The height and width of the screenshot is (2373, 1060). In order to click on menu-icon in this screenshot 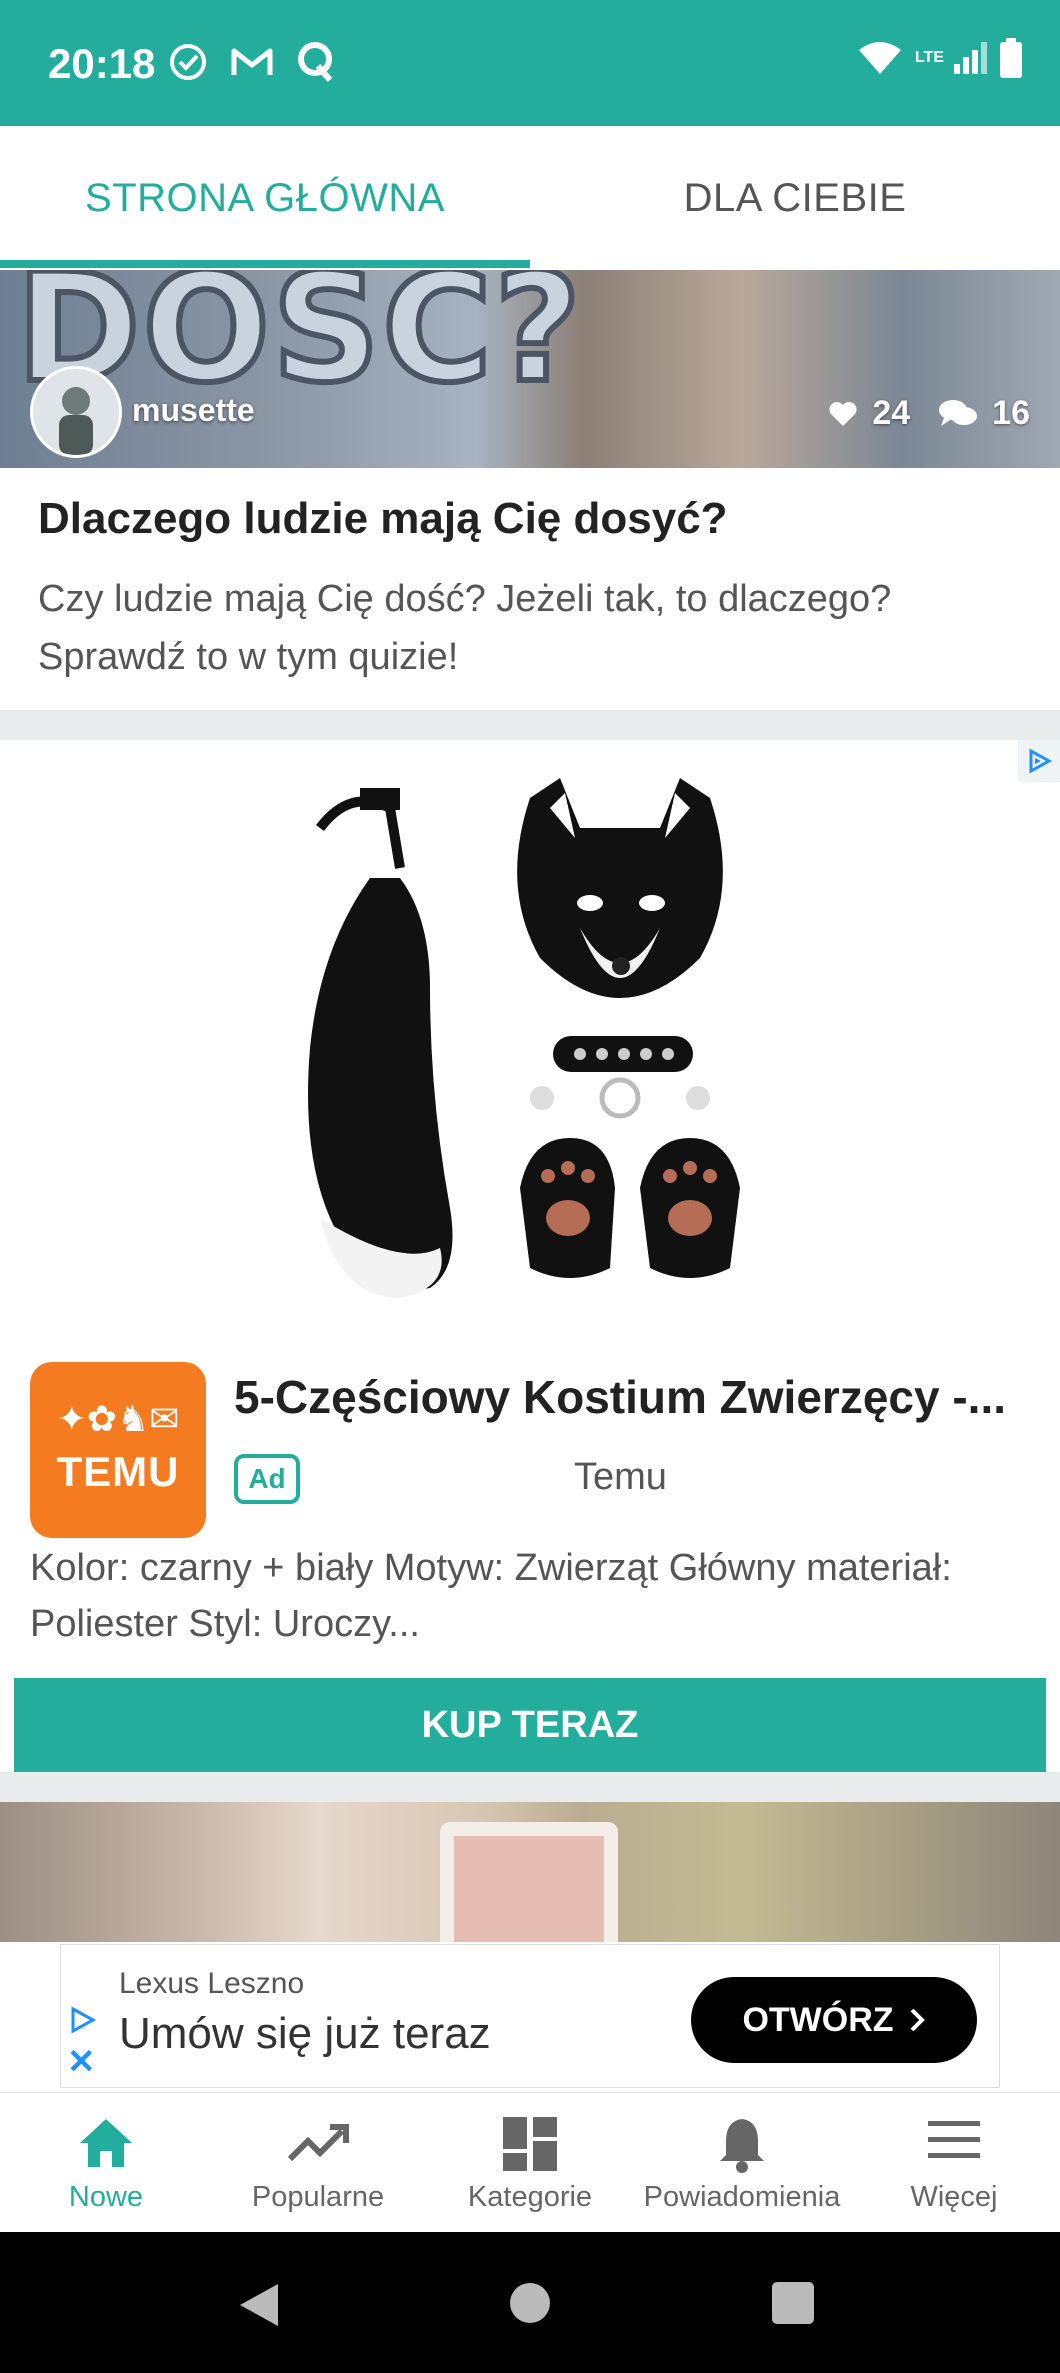, I will do `click(954, 2139)`.